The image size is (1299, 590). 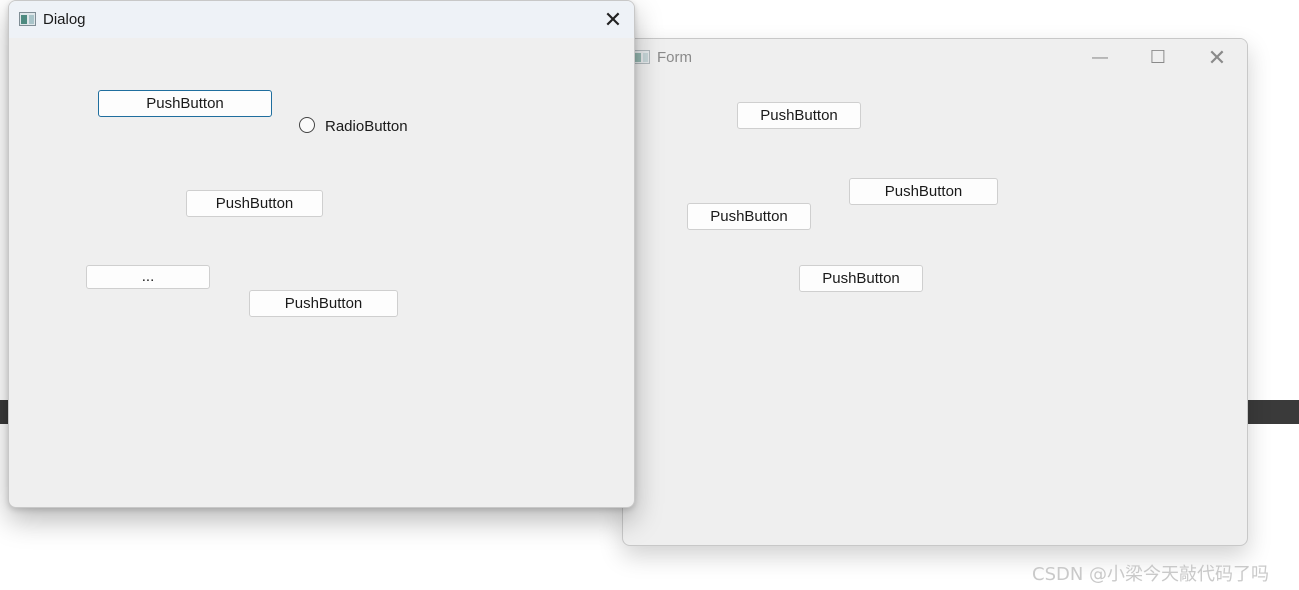 I want to click on minimize-icon: —, so click(x=1100, y=57).